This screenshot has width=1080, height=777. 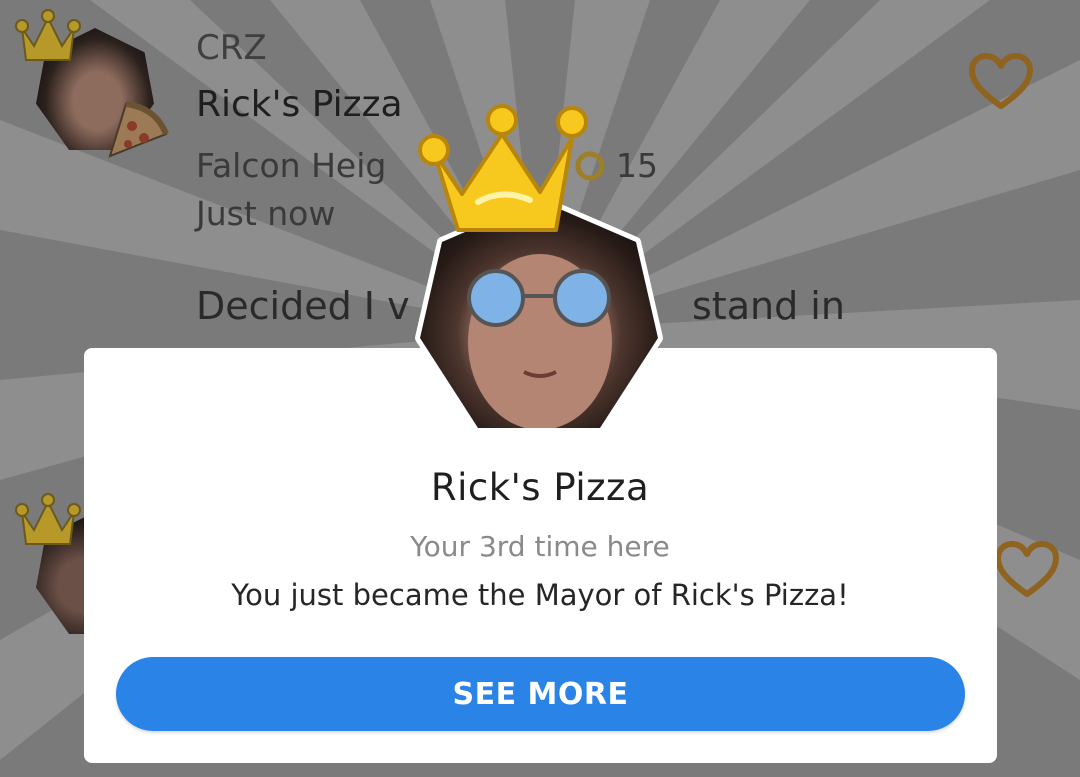 What do you see at coordinates (291, 165) in the screenshot?
I see `feed-location: Falcon Heig` at bounding box center [291, 165].